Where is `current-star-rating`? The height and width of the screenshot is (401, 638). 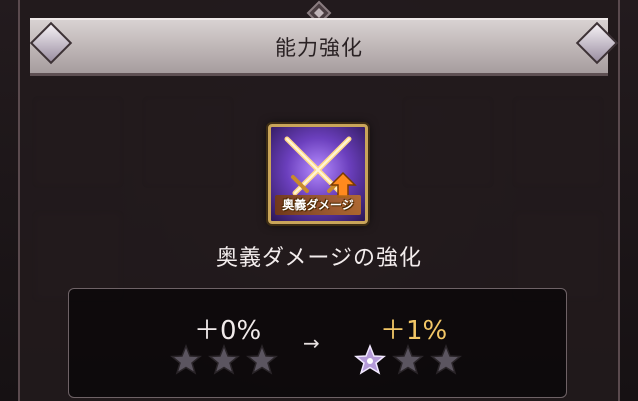 current-star-rating is located at coordinates (224, 360).